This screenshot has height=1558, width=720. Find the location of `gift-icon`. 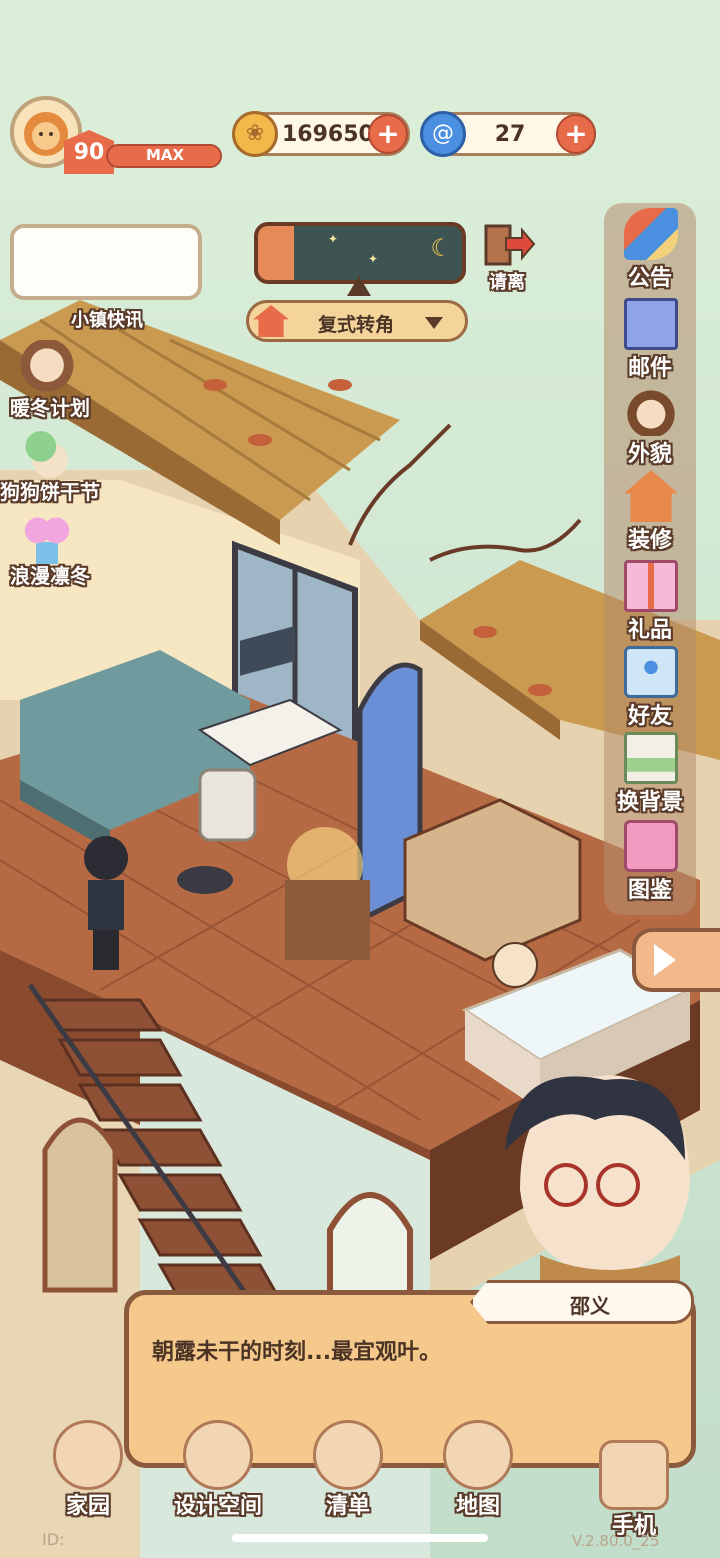

gift-icon is located at coordinates (651, 586).